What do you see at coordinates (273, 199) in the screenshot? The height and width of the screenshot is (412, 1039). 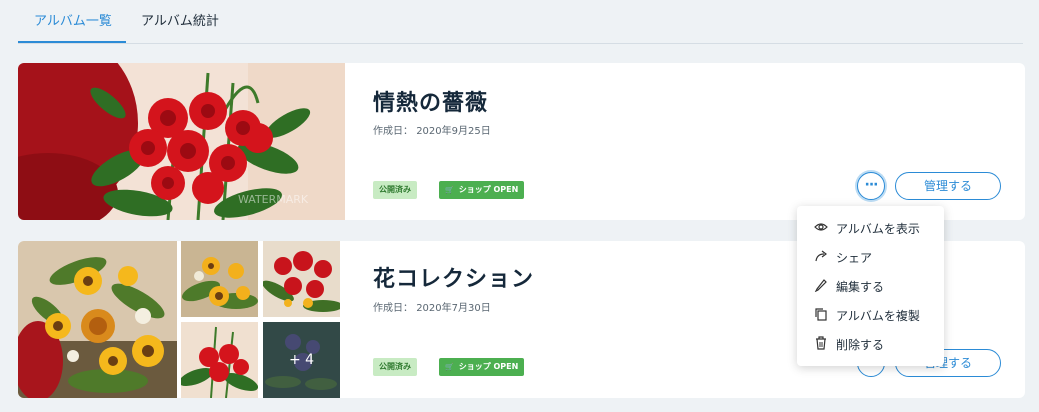 I see `watermark-text: WATERMARK` at bounding box center [273, 199].